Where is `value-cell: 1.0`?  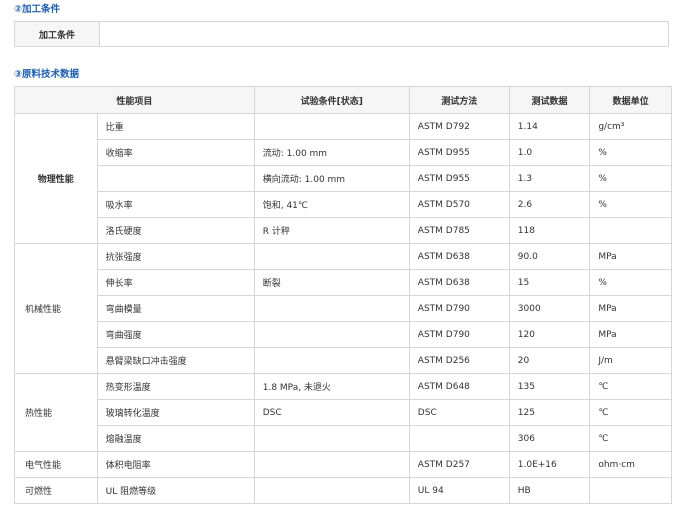 value-cell: 1.0 is located at coordinates (549, 152).